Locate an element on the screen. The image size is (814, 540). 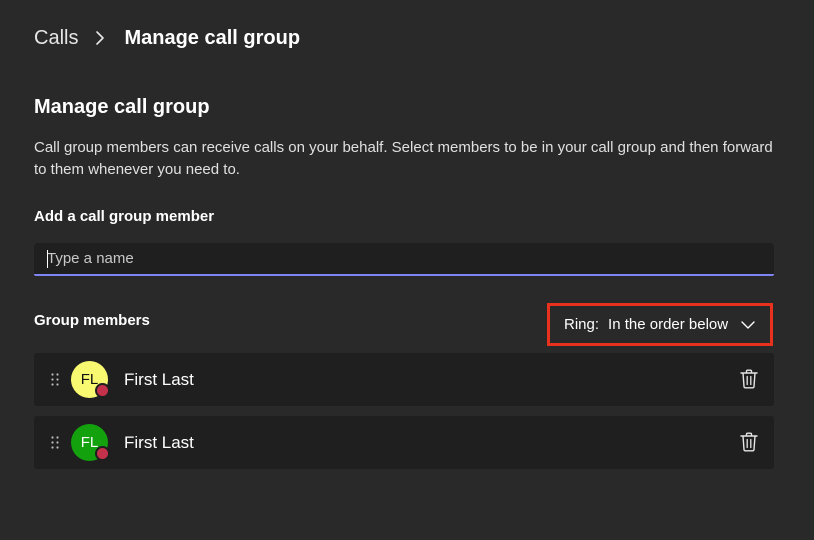
name-search-input is located at coordinates (404, 258).